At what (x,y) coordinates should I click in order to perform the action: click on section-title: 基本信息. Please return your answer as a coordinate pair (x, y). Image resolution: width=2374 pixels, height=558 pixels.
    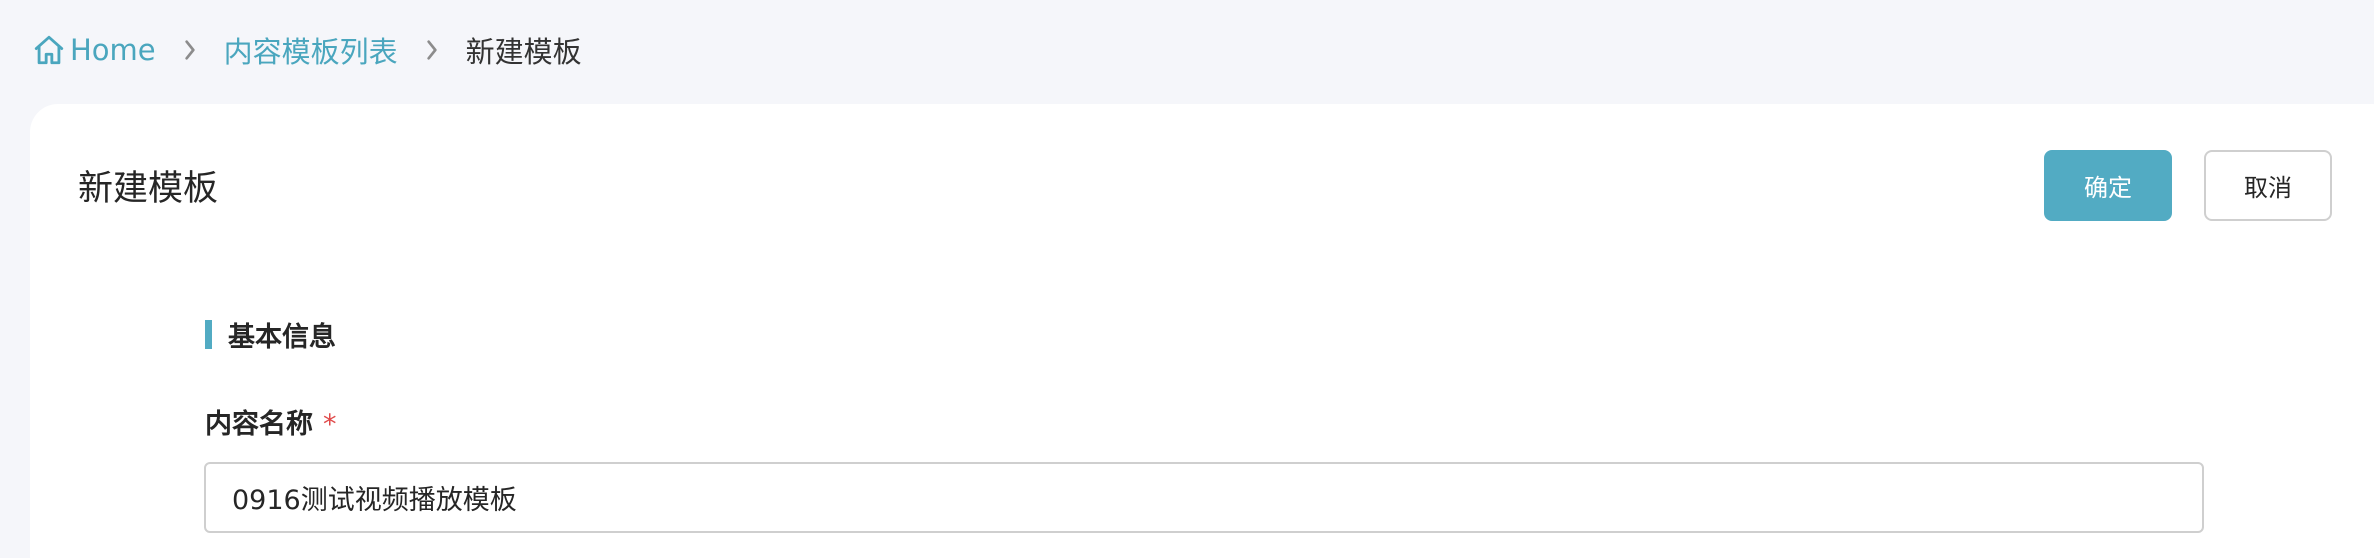
    Looking at the image, I should click on (282, 337).